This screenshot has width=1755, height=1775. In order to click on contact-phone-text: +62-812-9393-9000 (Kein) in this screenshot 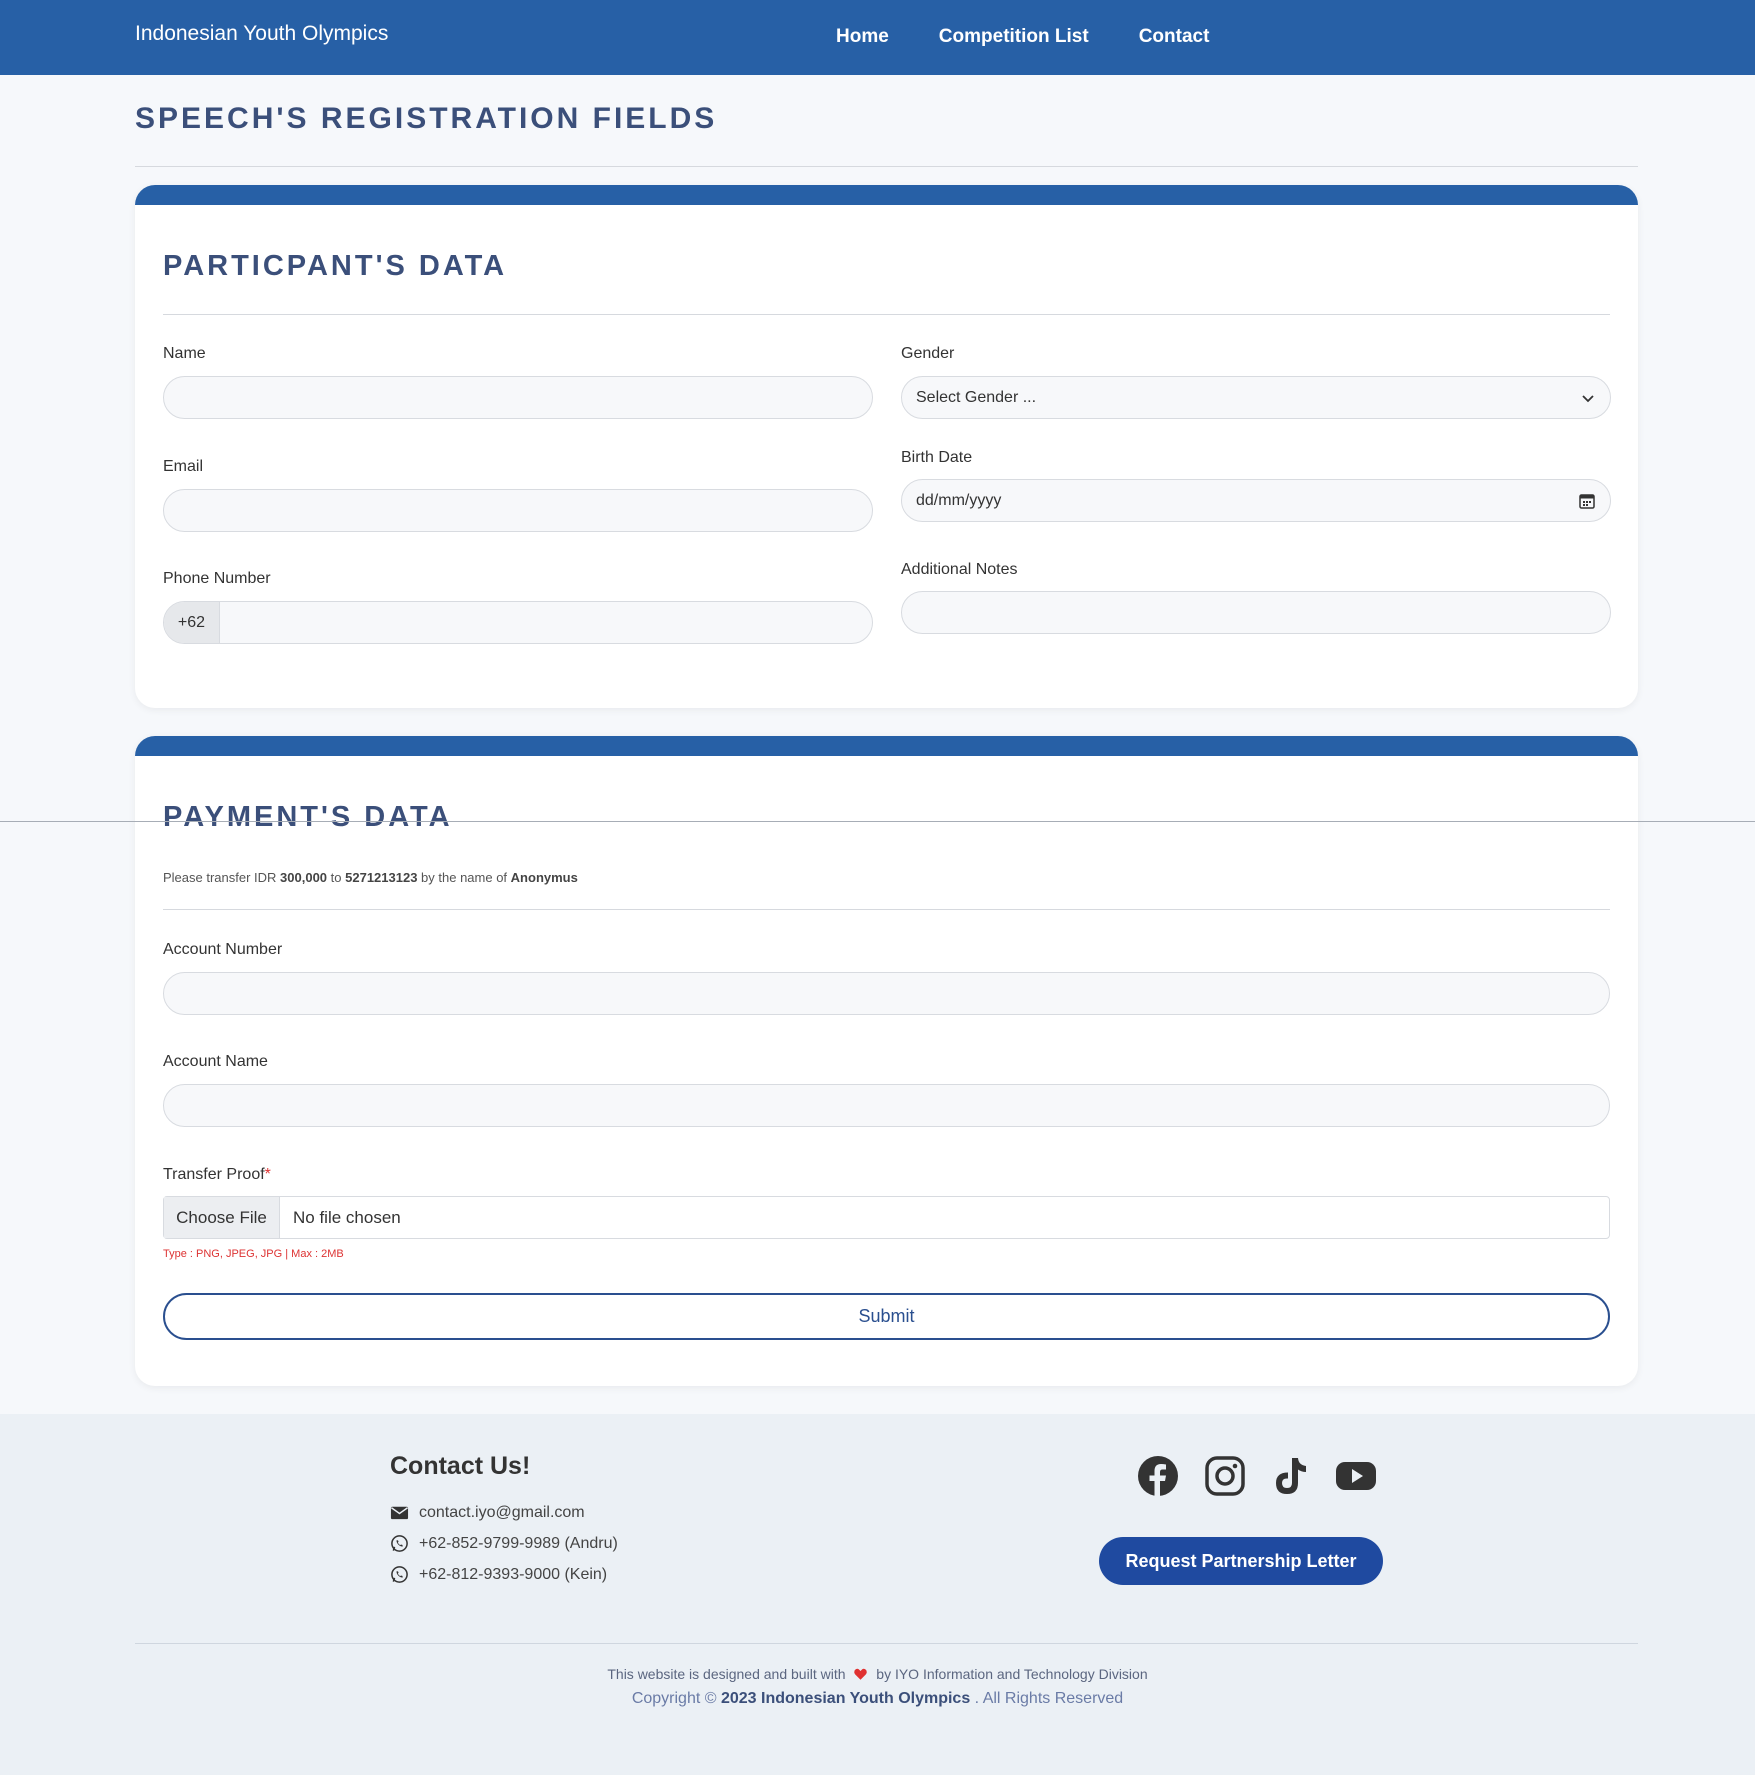, I will do `click(513, 1574)`.